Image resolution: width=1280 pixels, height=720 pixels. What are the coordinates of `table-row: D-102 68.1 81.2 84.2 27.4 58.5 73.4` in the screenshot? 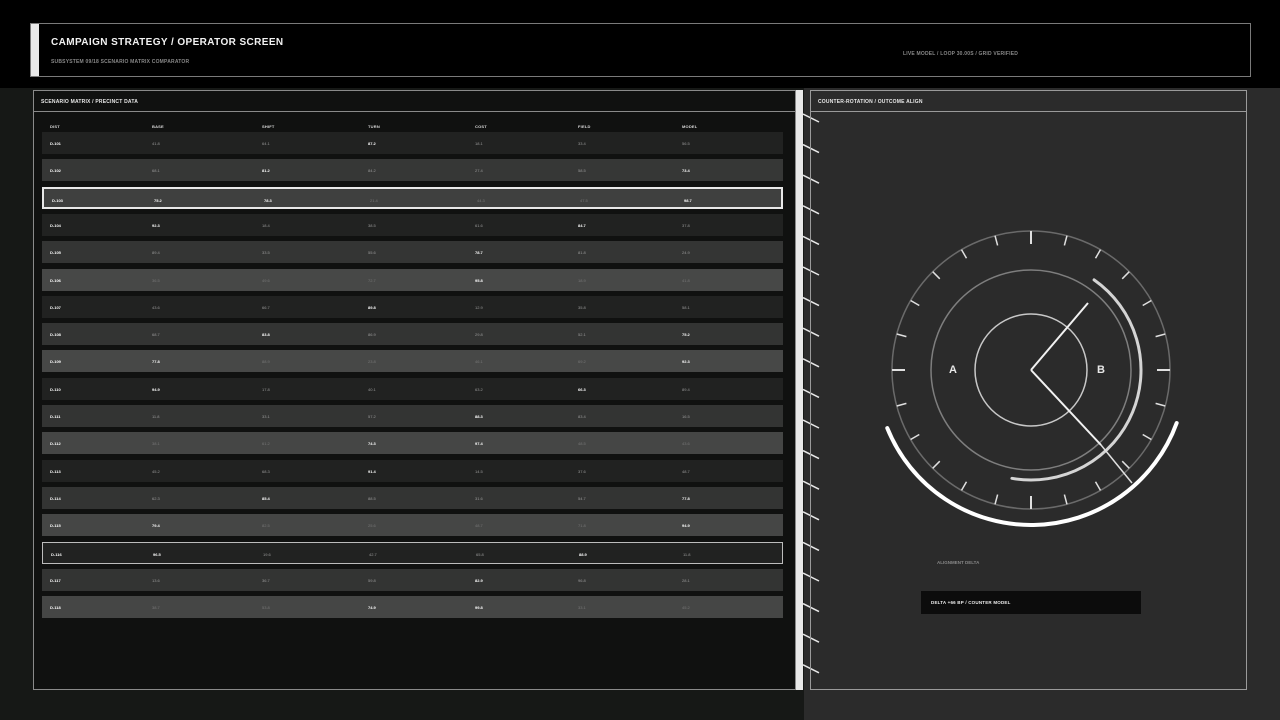 It's located at (412, 170).